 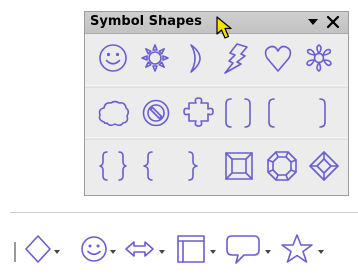 I want to click on sun-icon, so click(x=155, y=58).